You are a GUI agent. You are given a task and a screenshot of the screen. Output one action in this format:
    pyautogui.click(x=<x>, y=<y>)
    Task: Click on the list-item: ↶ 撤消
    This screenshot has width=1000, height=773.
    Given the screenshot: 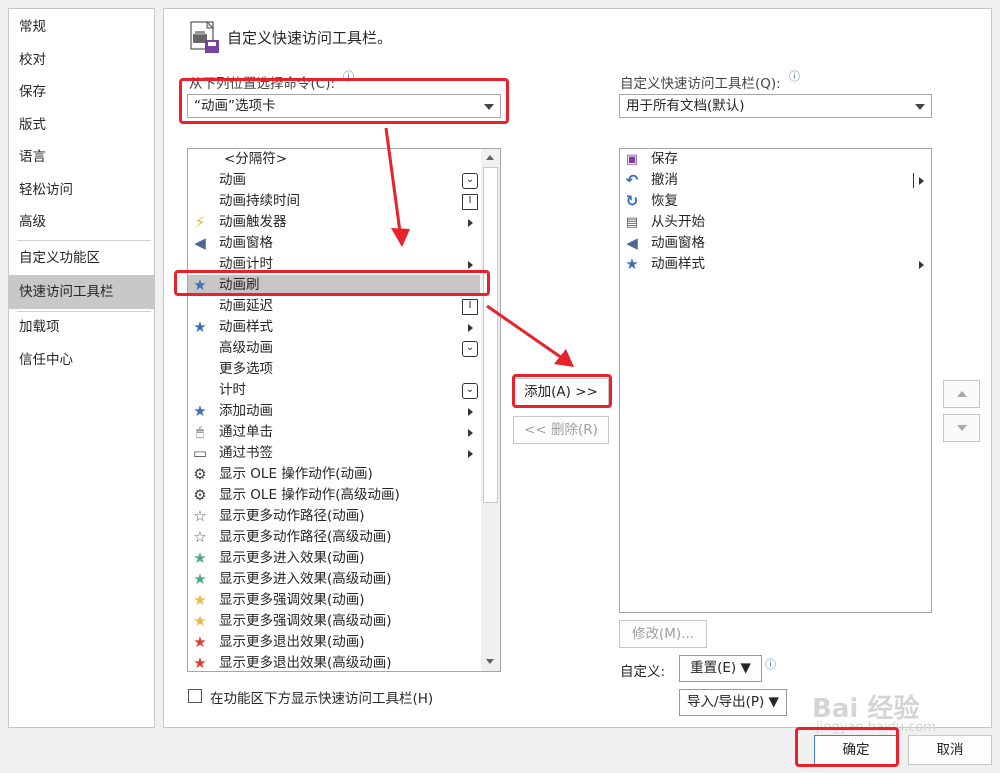 What is the action you would take?
    pyautogui.click(x=775, y=180)
    